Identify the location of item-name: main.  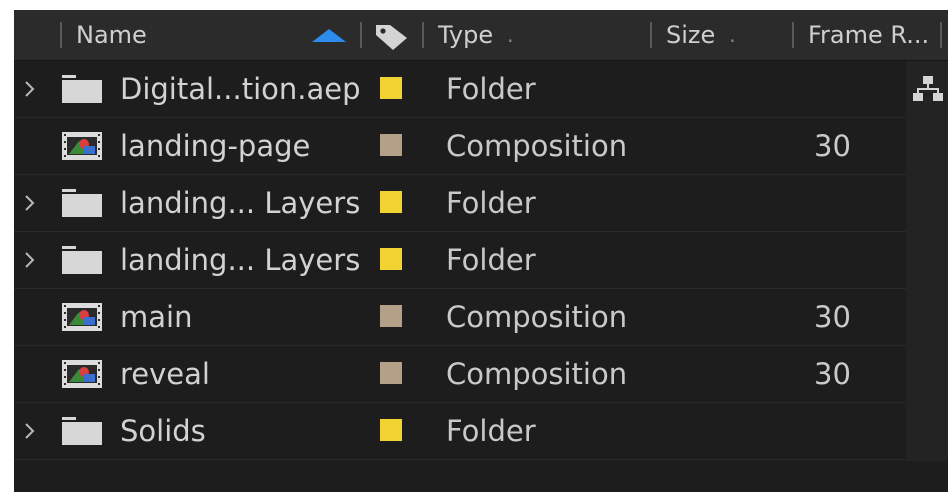
(156, 317).